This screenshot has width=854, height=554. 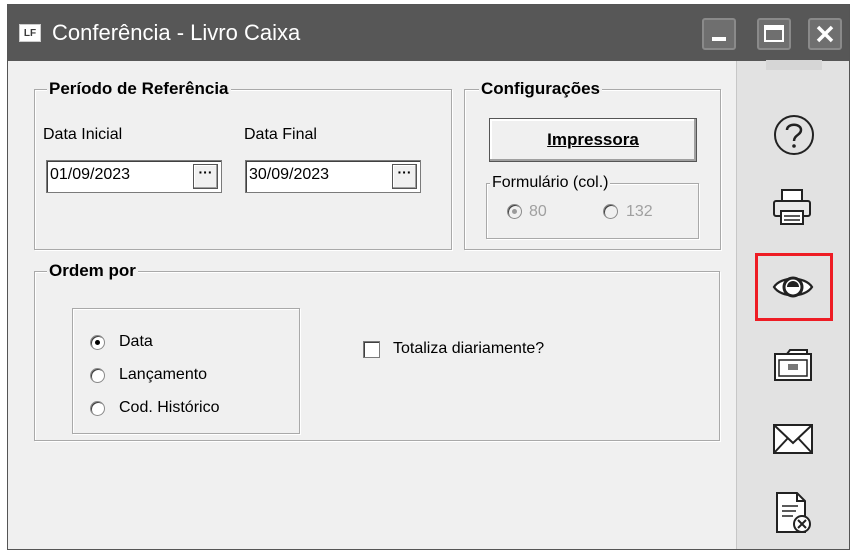 I want to click on app-logo-icon: LF, so click(x=30, y=33).